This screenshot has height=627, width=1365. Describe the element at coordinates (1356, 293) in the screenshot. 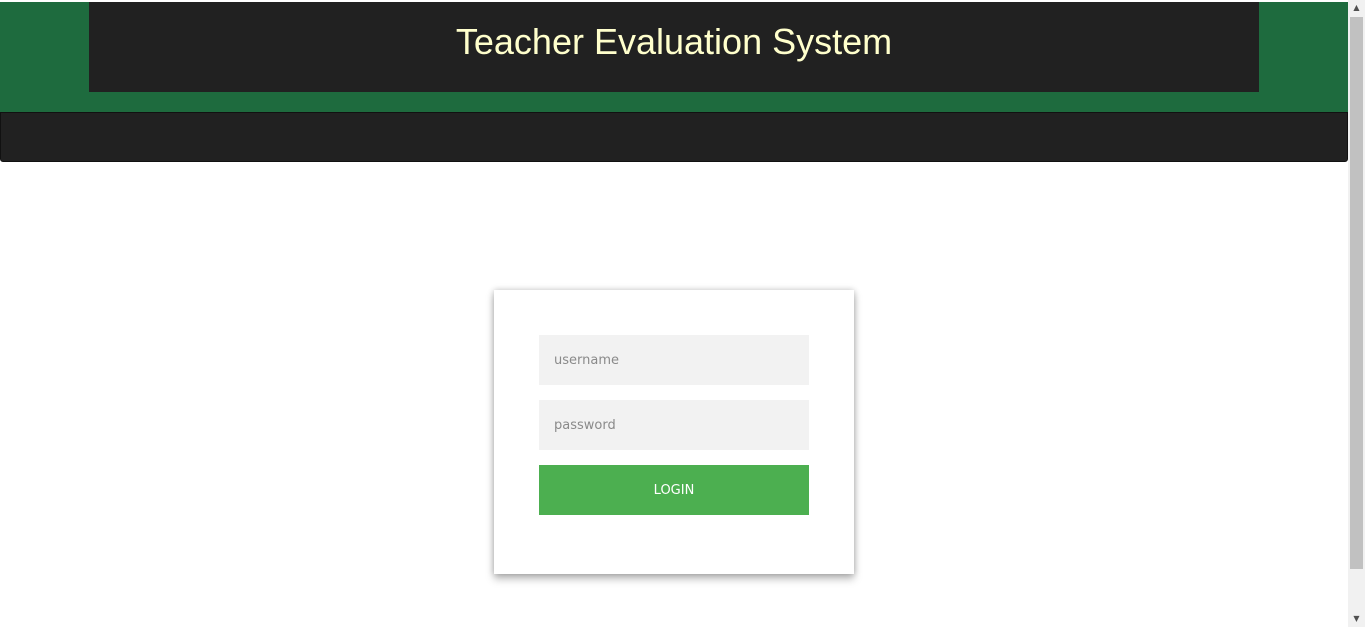

I see `scrollbar-thumb` at that location.